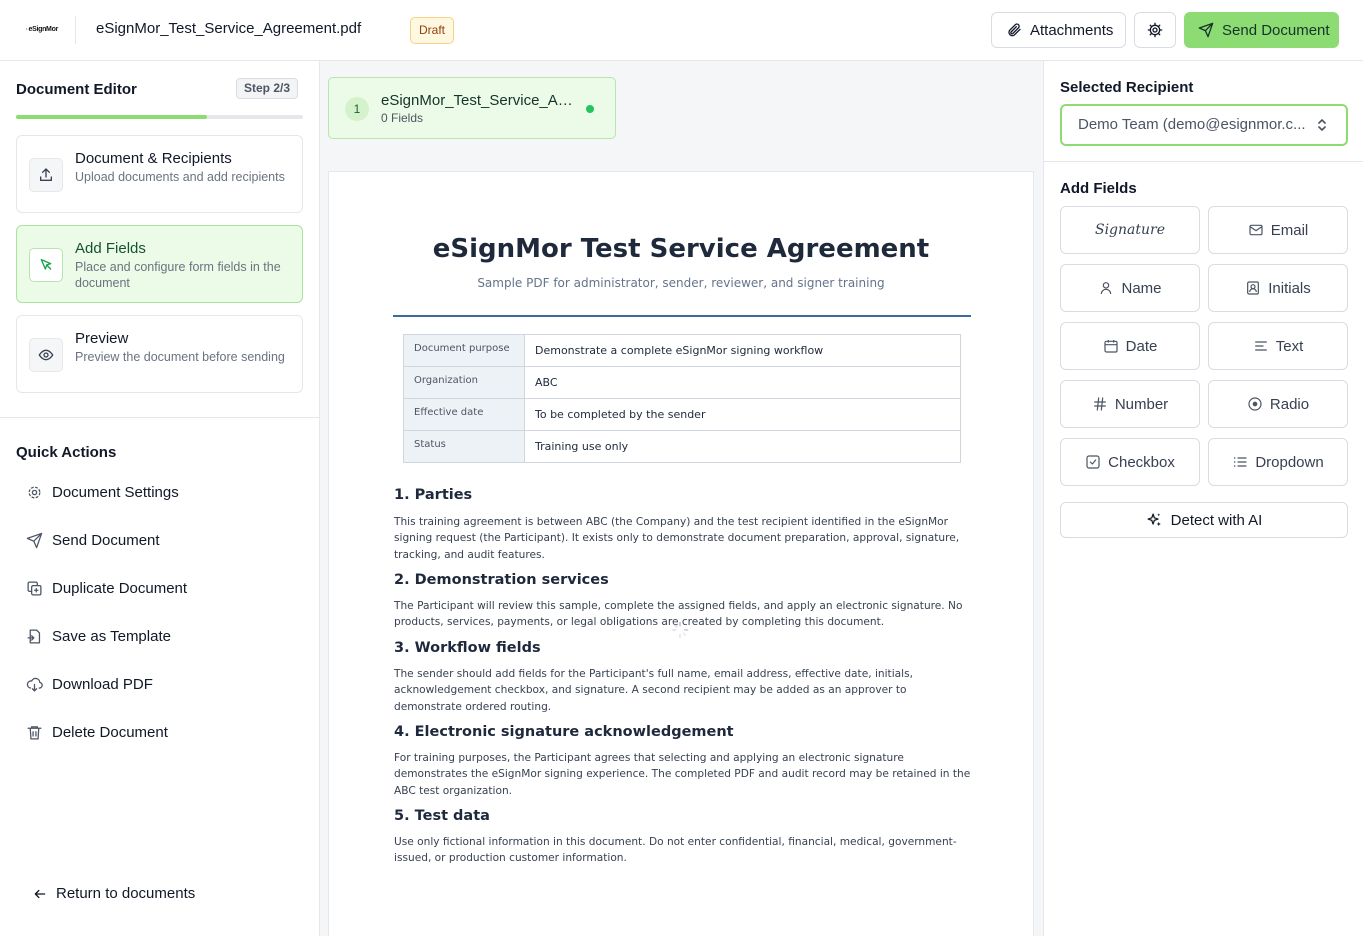 The image size is (1363, 936). I want to click on return-to-documents-link: Return to documents, so click(114, 893).